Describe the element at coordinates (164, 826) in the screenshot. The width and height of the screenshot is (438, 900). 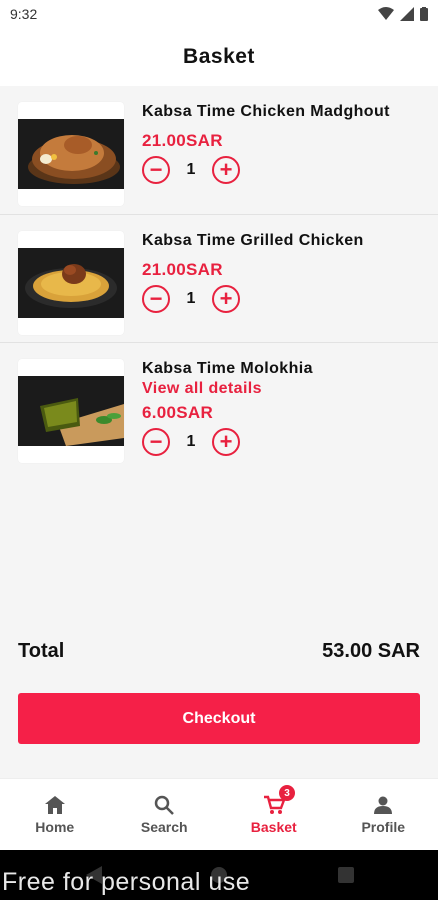
I see `nav-search-label: Search` at that location.